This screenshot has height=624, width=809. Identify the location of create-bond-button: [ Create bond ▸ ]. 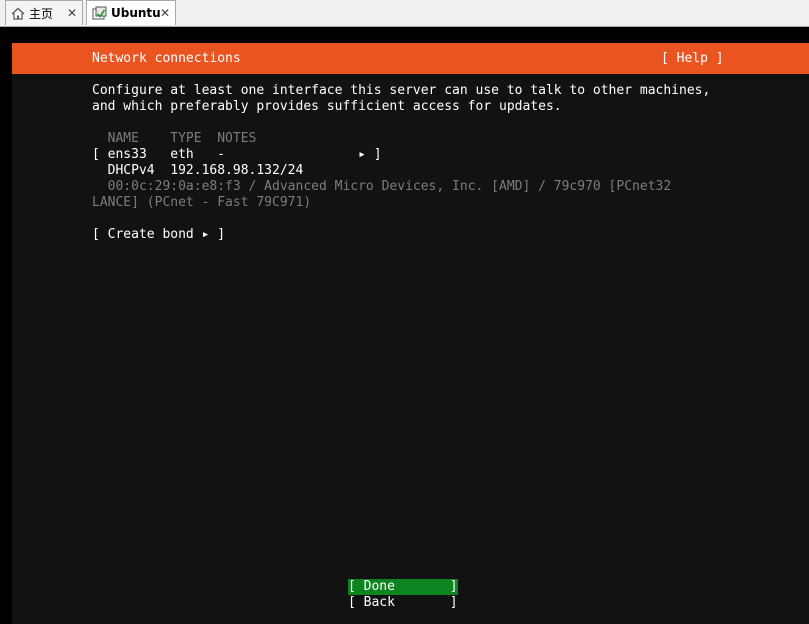
(158, 235).